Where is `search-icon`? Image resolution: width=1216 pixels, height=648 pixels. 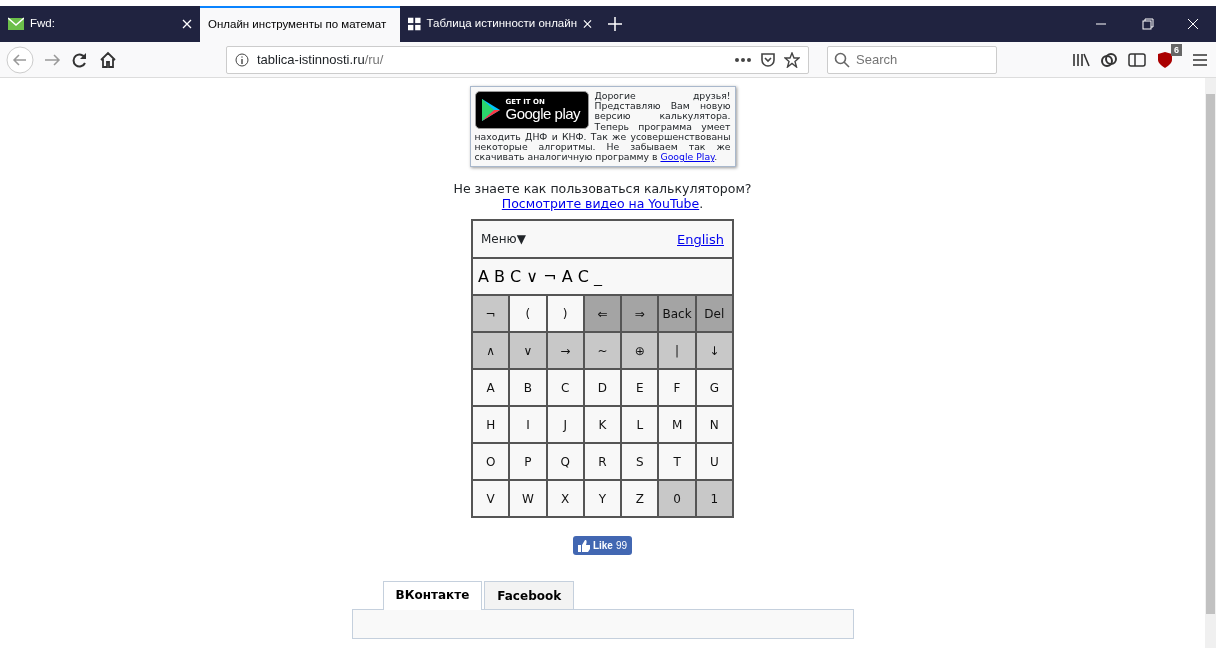
search-icon is located at coordinates (842, 59).